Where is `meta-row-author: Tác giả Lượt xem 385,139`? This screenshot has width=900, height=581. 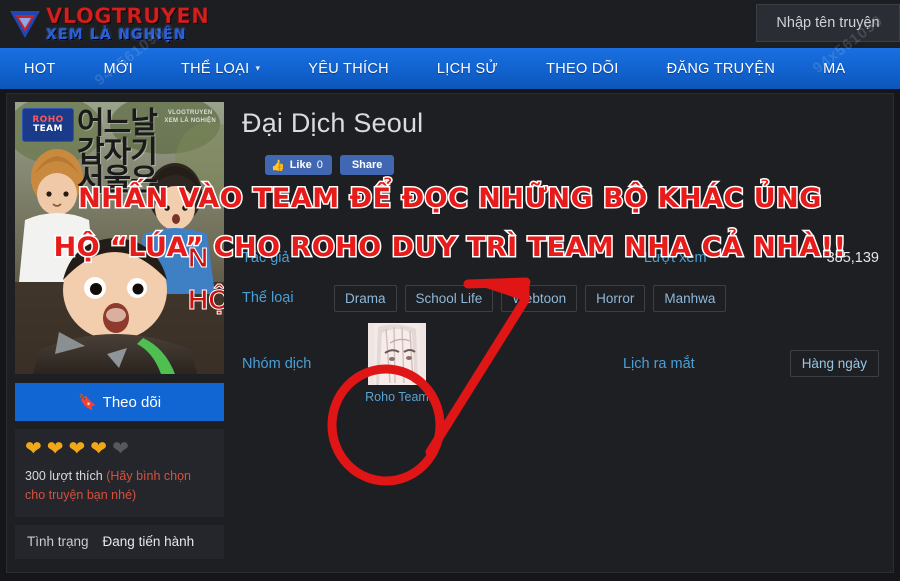
meta-row-author: Tác giả Lượt xem 385,139 is located at coordinates (560, 258).